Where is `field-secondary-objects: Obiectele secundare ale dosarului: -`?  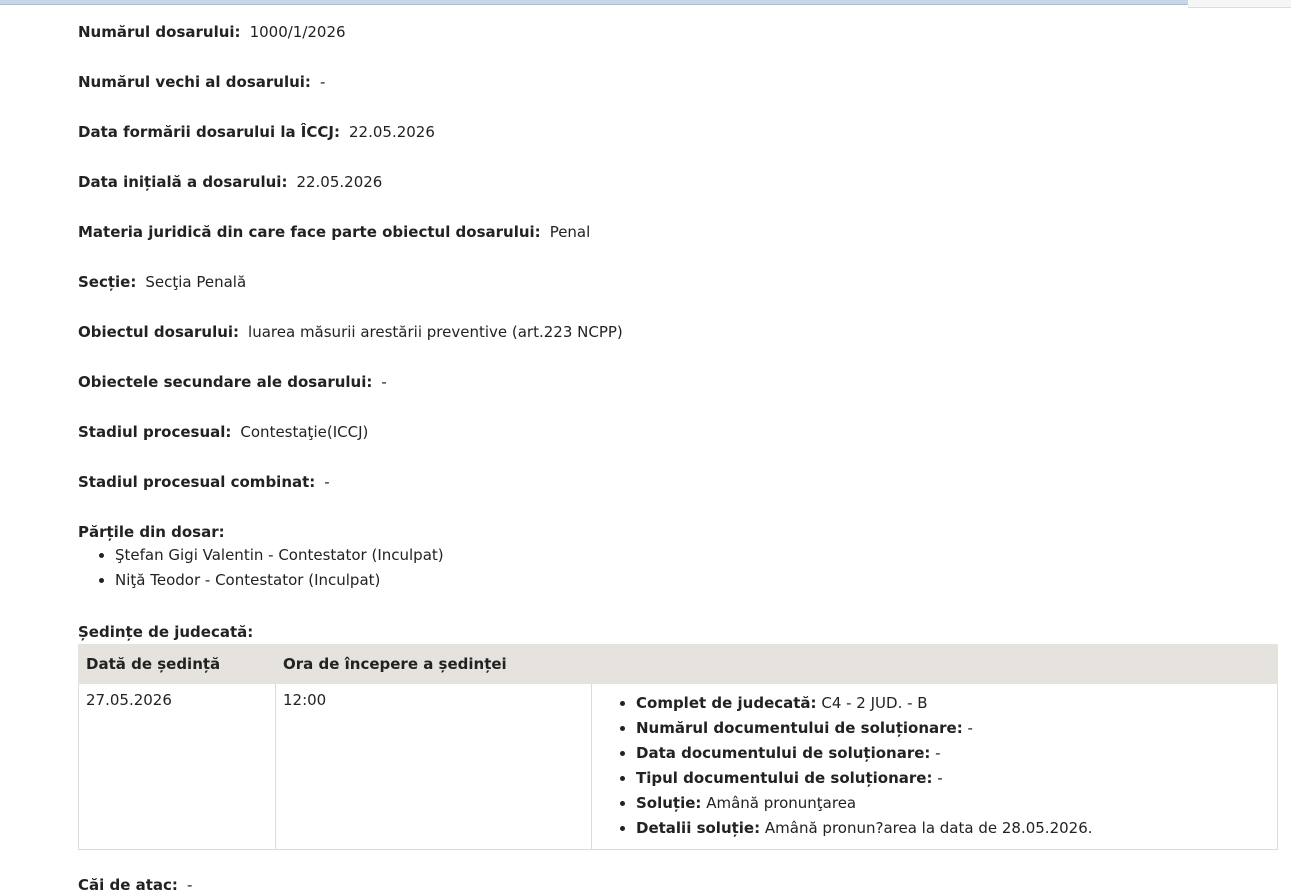 field-secondary-objects: Obiectele secundare ale dosarului: - is located at coordinates (678, 396).